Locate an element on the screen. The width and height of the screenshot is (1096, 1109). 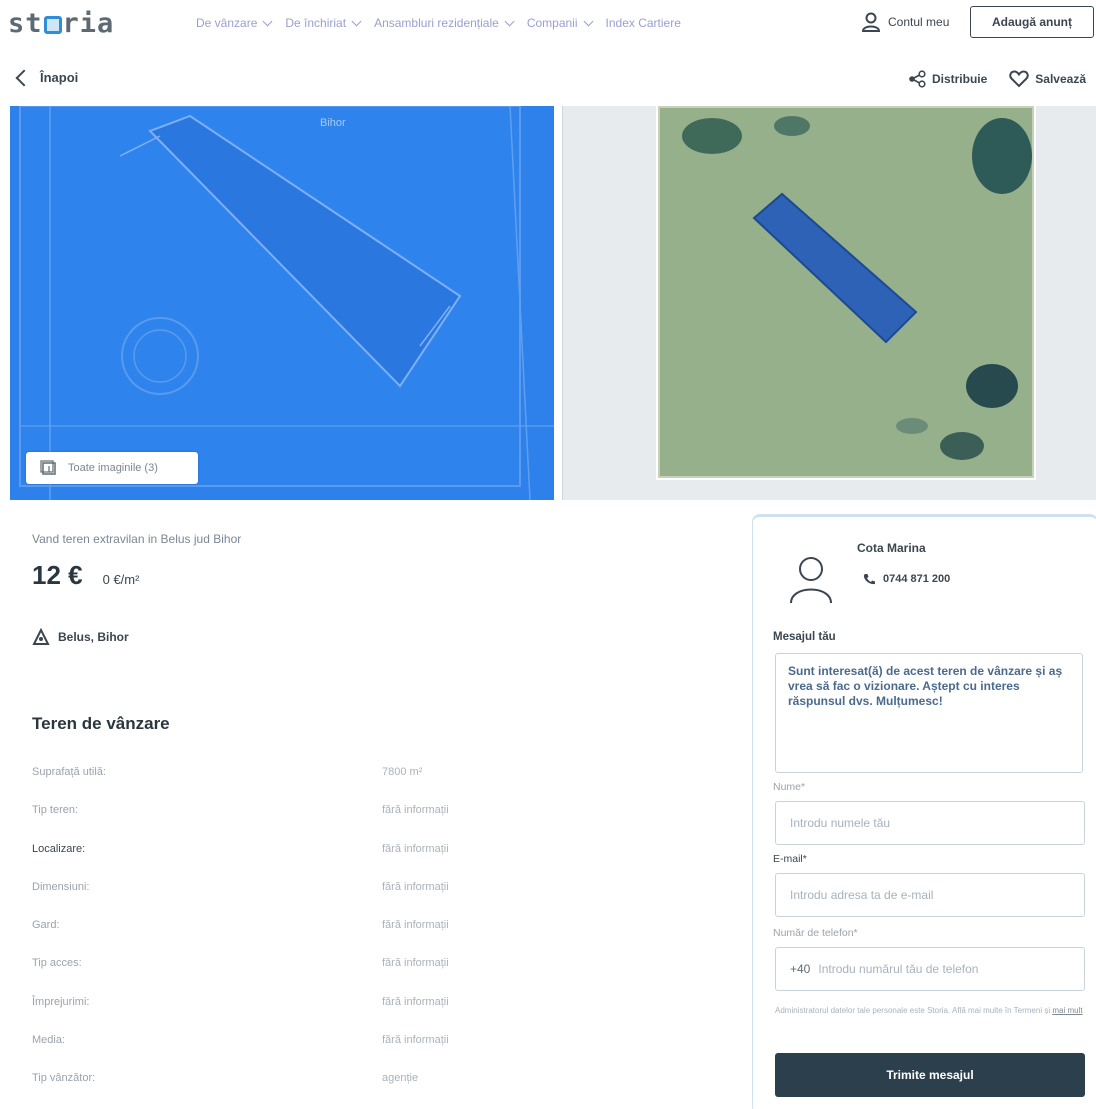
share-button: Distribuie is located at coordinates (947, 79).